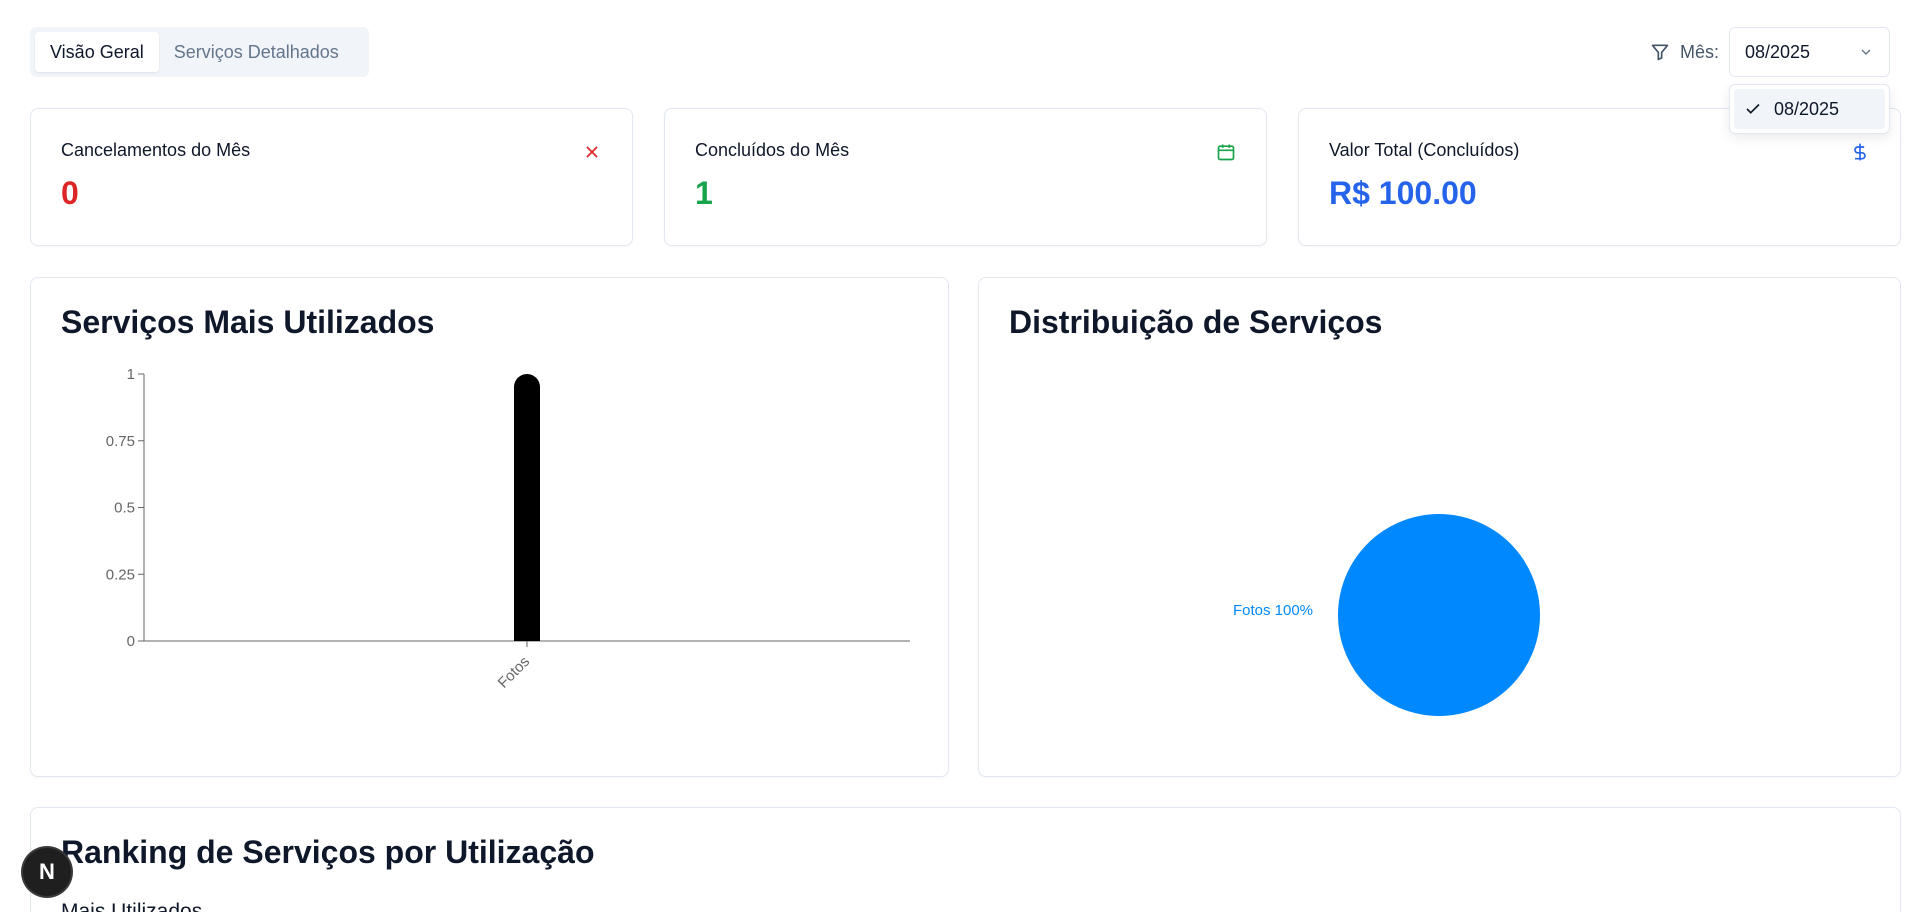 The height and width of the screenshot is (912, 1920). Describe the element at coordinates (70, 193) in the screenshot. I see `stat-value: 0` at that location.